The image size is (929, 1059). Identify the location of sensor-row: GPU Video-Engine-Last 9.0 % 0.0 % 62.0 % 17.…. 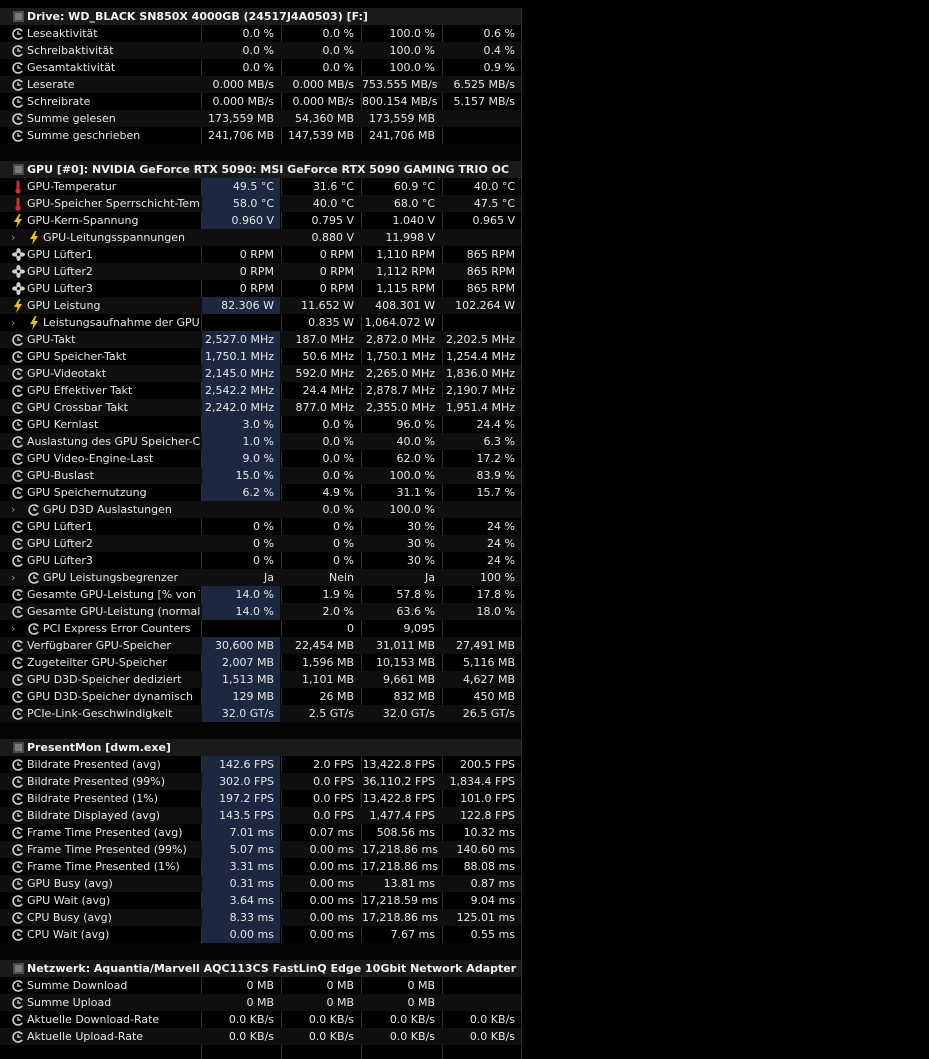
(260, 458).